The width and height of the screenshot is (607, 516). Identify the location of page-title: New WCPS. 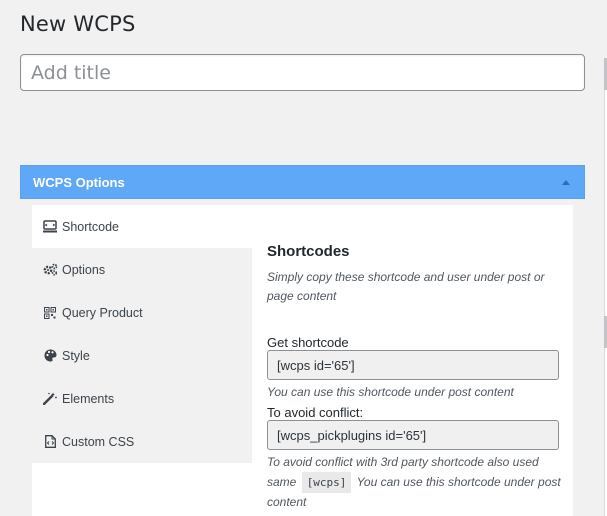
(78, 24).